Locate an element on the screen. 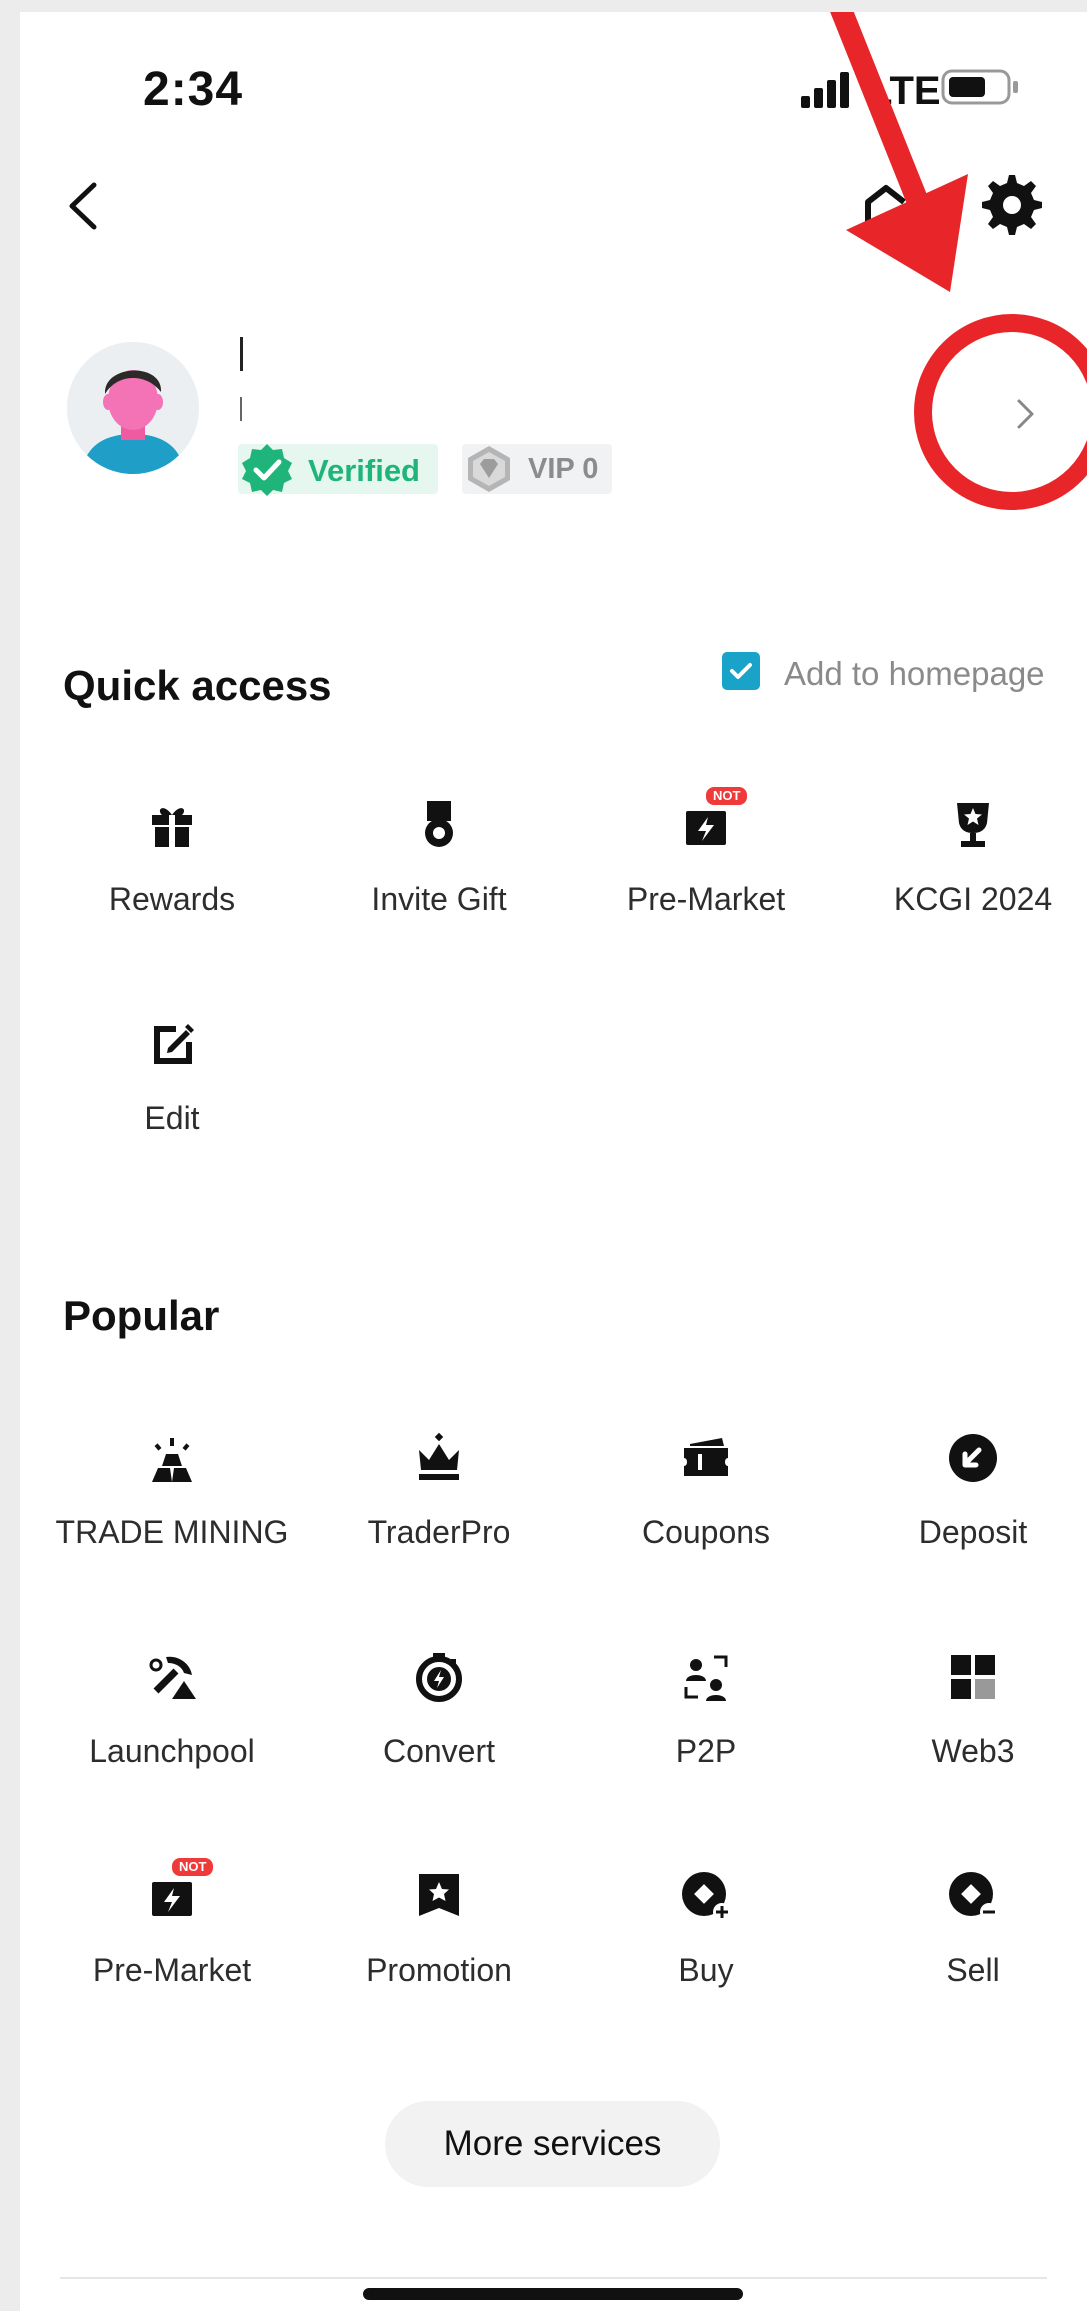 This screenshot has width=1087, height=2311. tile-label: Coupons is located at coordinates (706, 1532).